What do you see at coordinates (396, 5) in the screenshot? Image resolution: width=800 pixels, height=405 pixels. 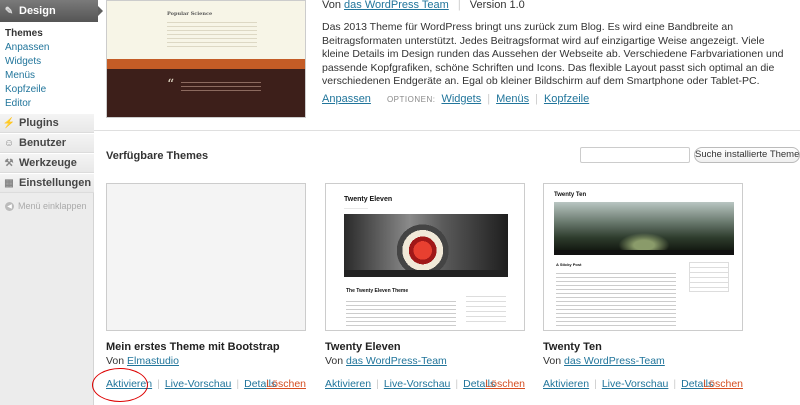 I see `current-theme-author-link: das WordPress Team` at bounding box center [396, 5].